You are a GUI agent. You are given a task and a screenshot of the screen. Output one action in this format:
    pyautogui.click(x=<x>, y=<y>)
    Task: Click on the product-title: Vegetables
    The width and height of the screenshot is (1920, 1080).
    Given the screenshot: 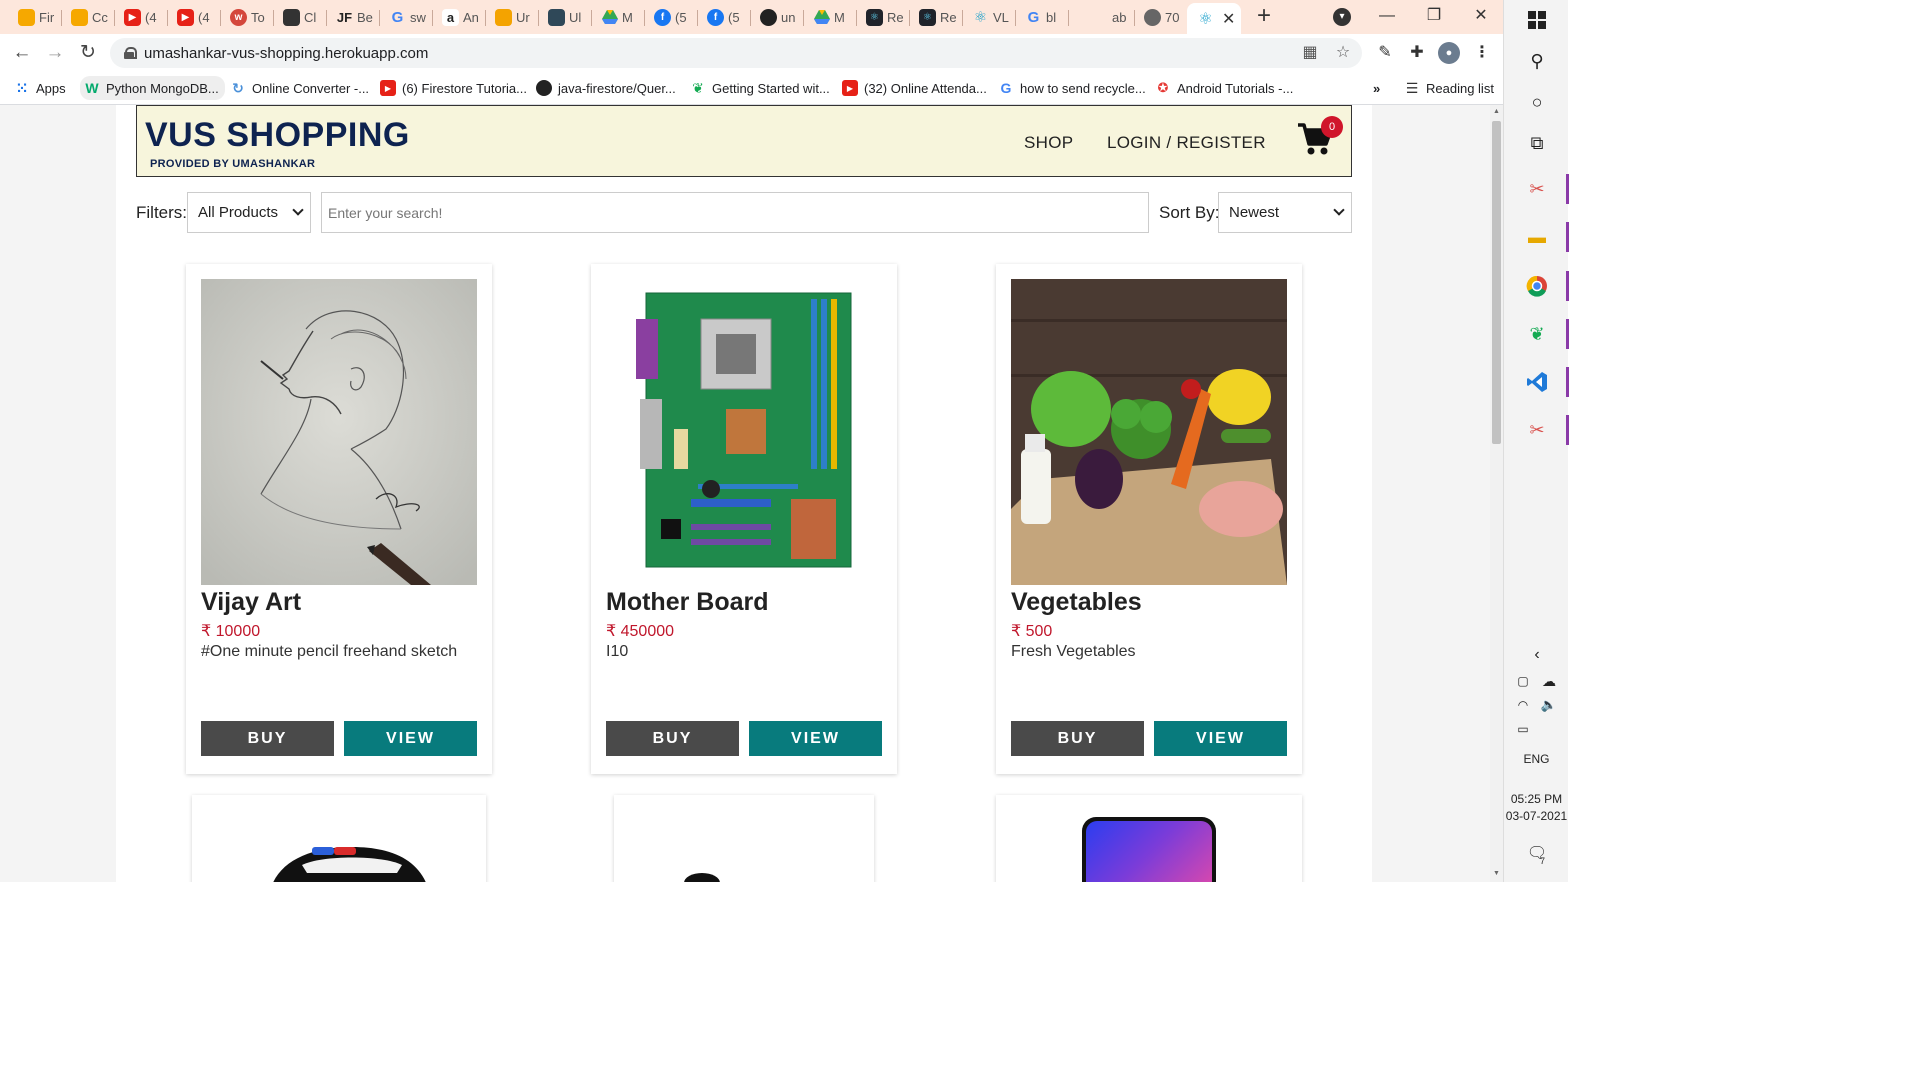 What is the action you would take?
    pyautogui.click(x=1076, y=602)
    